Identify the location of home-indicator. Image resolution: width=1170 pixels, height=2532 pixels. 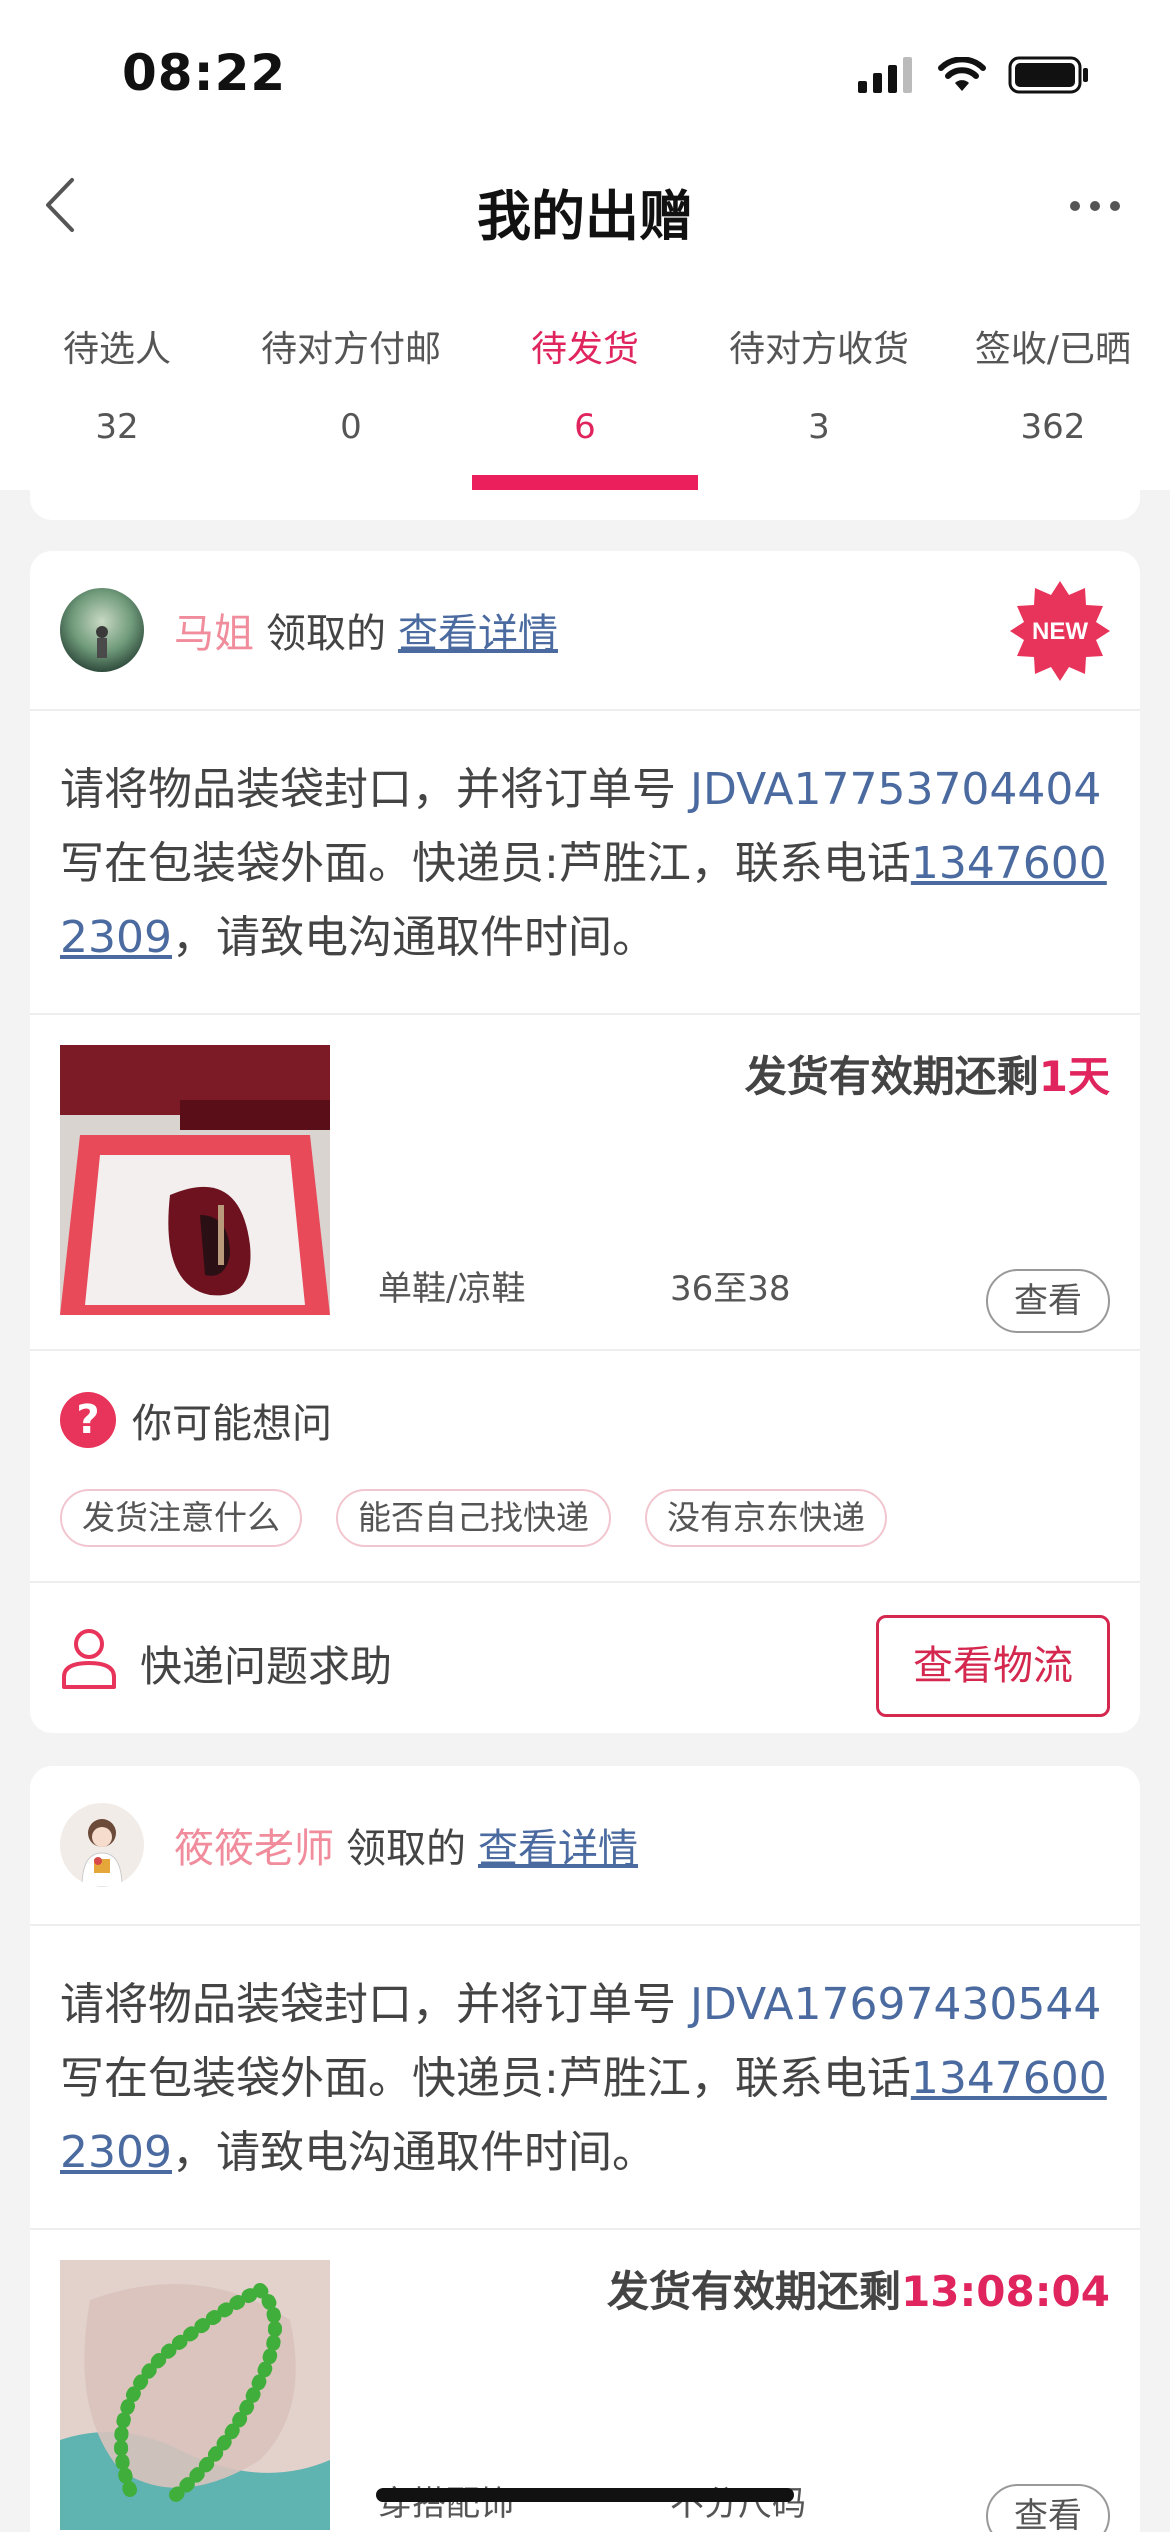
(585, 2495).